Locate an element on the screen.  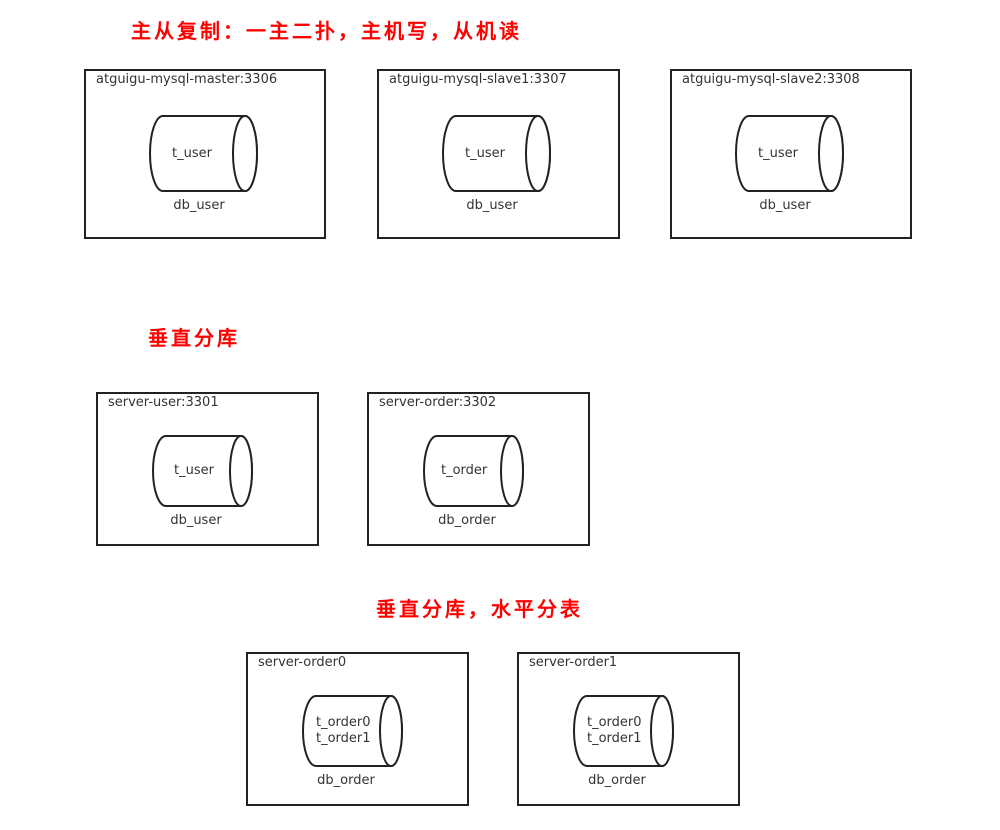
section-title-vertical-sharding: 垂直分库 is located at coordinates (194, 338).